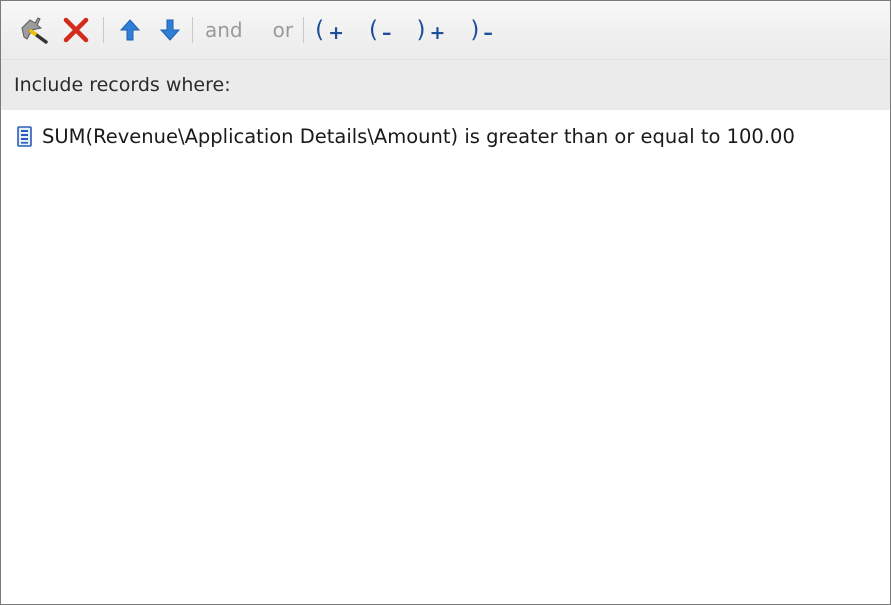  What do you see at coordinates (24, 136) in the screenshot?
I see `document-icon` at bounding box center [24, 136].